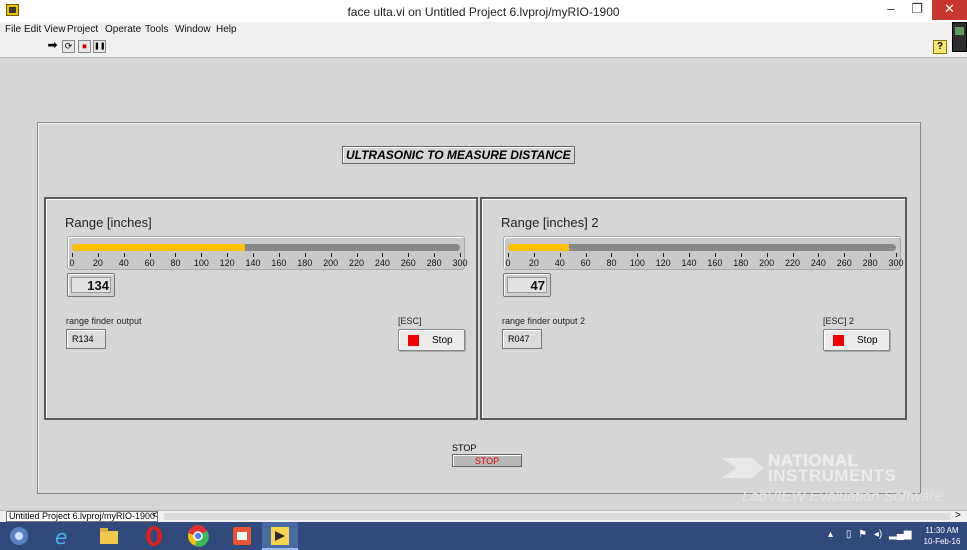 Image resolution: width=967 pixels, height=550 pixels. Describe the element at coordinates (431, 340) in the screenshot. I see `stop-button: Stop` at that location.